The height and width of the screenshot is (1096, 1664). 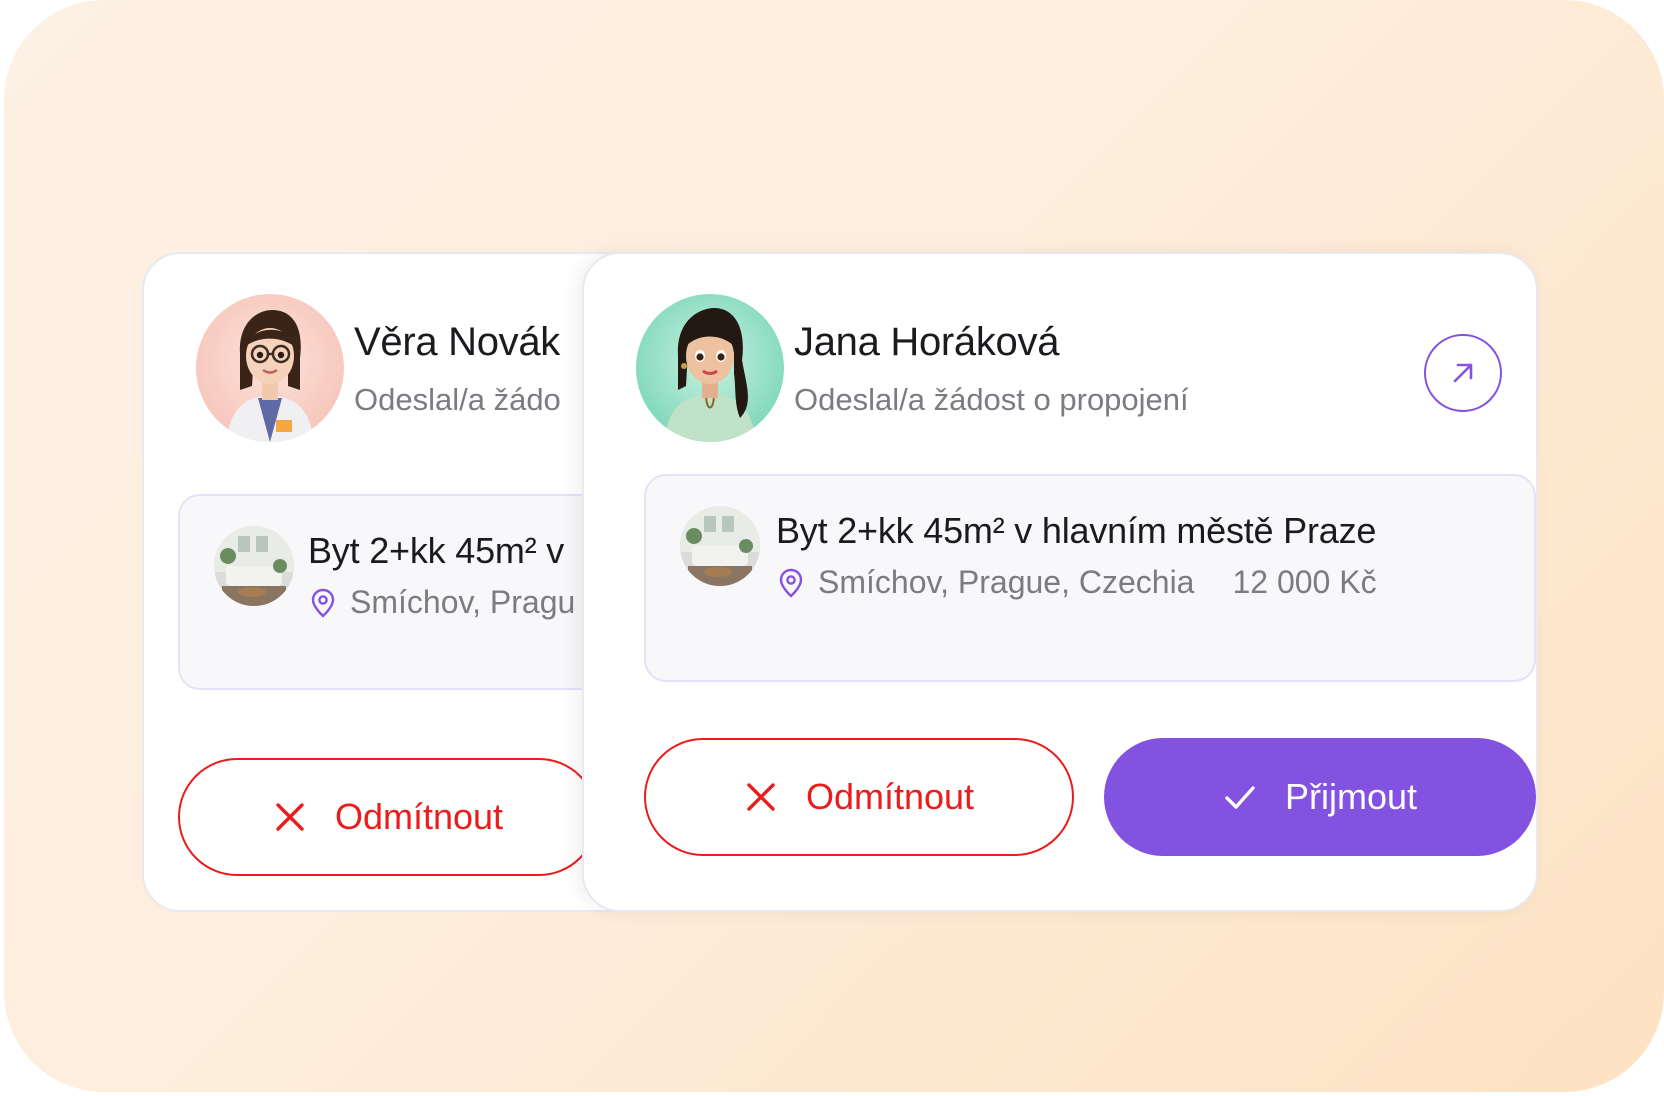 I want to click on listing-title: Byt 2+kk 45m² v hlavním městě Praze, so click(x=1076, y=530).